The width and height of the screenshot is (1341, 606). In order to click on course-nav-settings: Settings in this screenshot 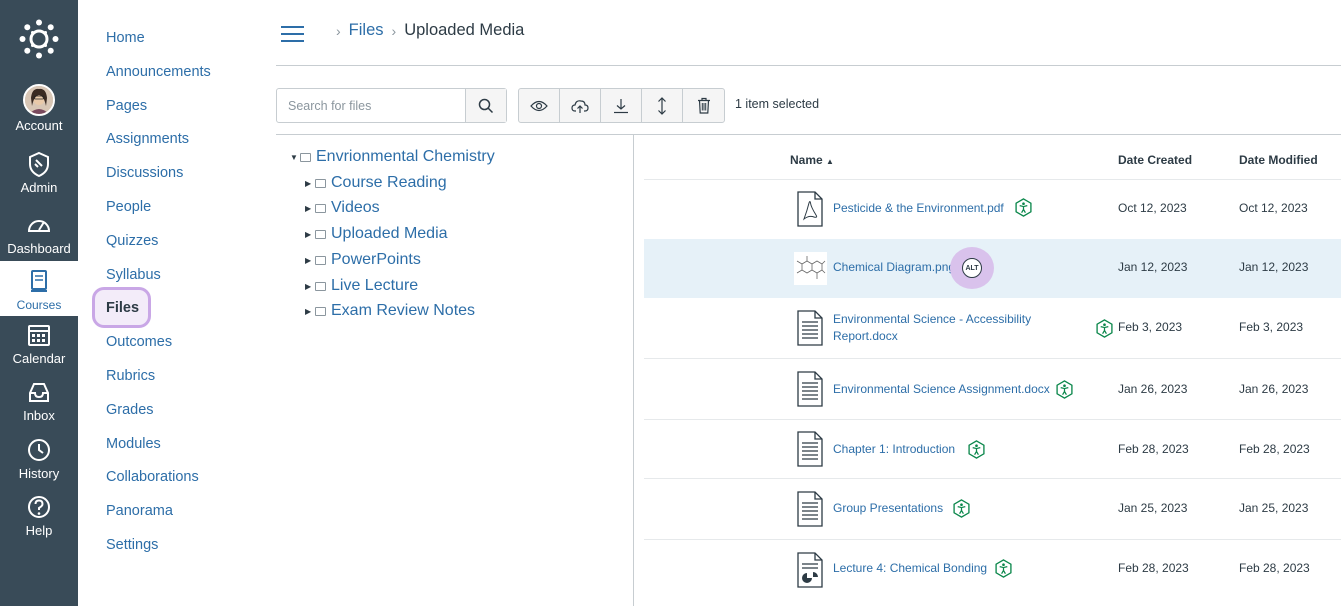, I will do `click(132, 545)`.